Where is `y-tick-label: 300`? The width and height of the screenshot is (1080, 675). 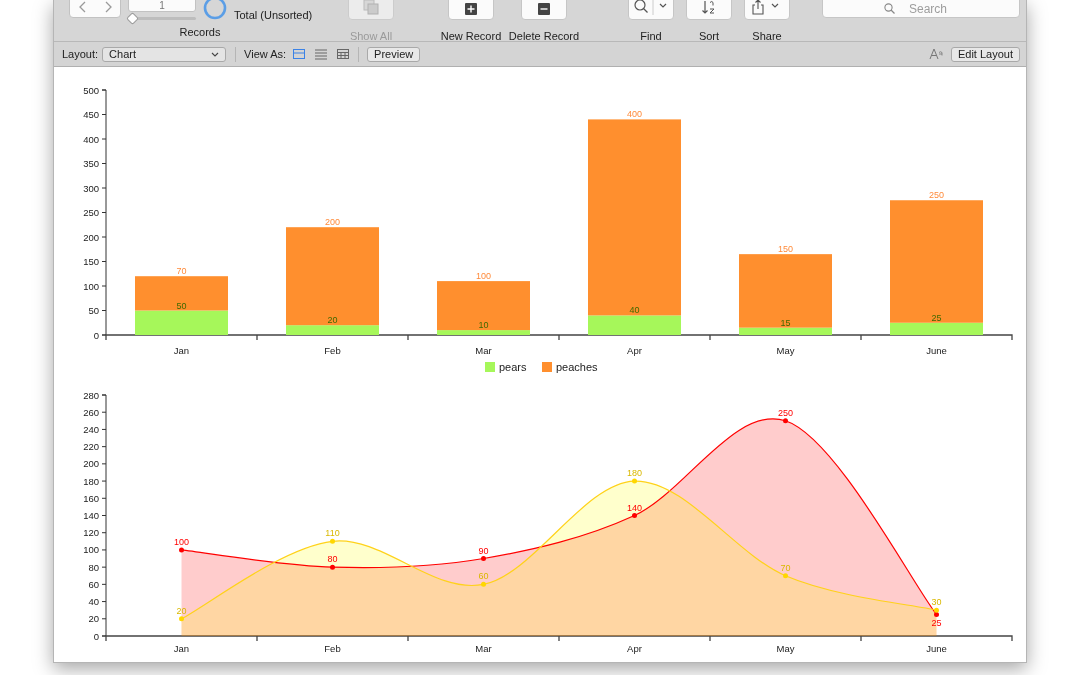
y-tick-label: 300 is located at coordinates (91, 188).